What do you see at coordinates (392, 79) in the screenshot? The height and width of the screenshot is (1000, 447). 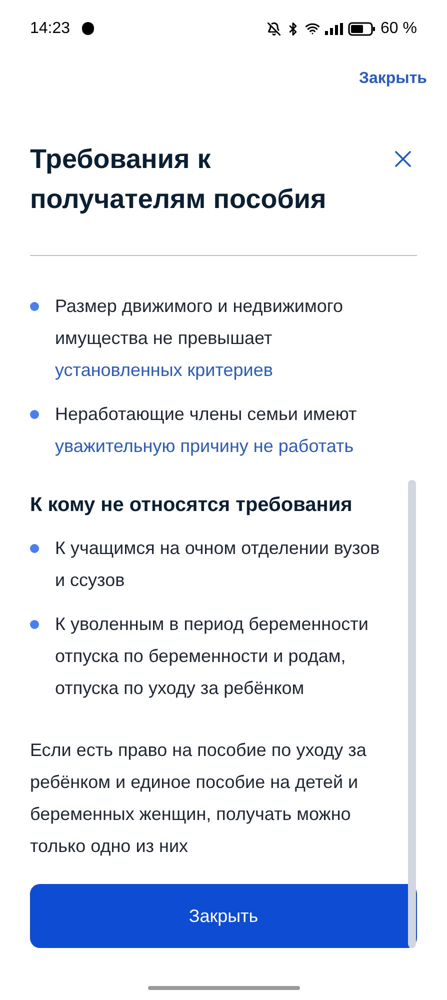 I see `close-link: Закрыть` at bounding box center [392, 79].